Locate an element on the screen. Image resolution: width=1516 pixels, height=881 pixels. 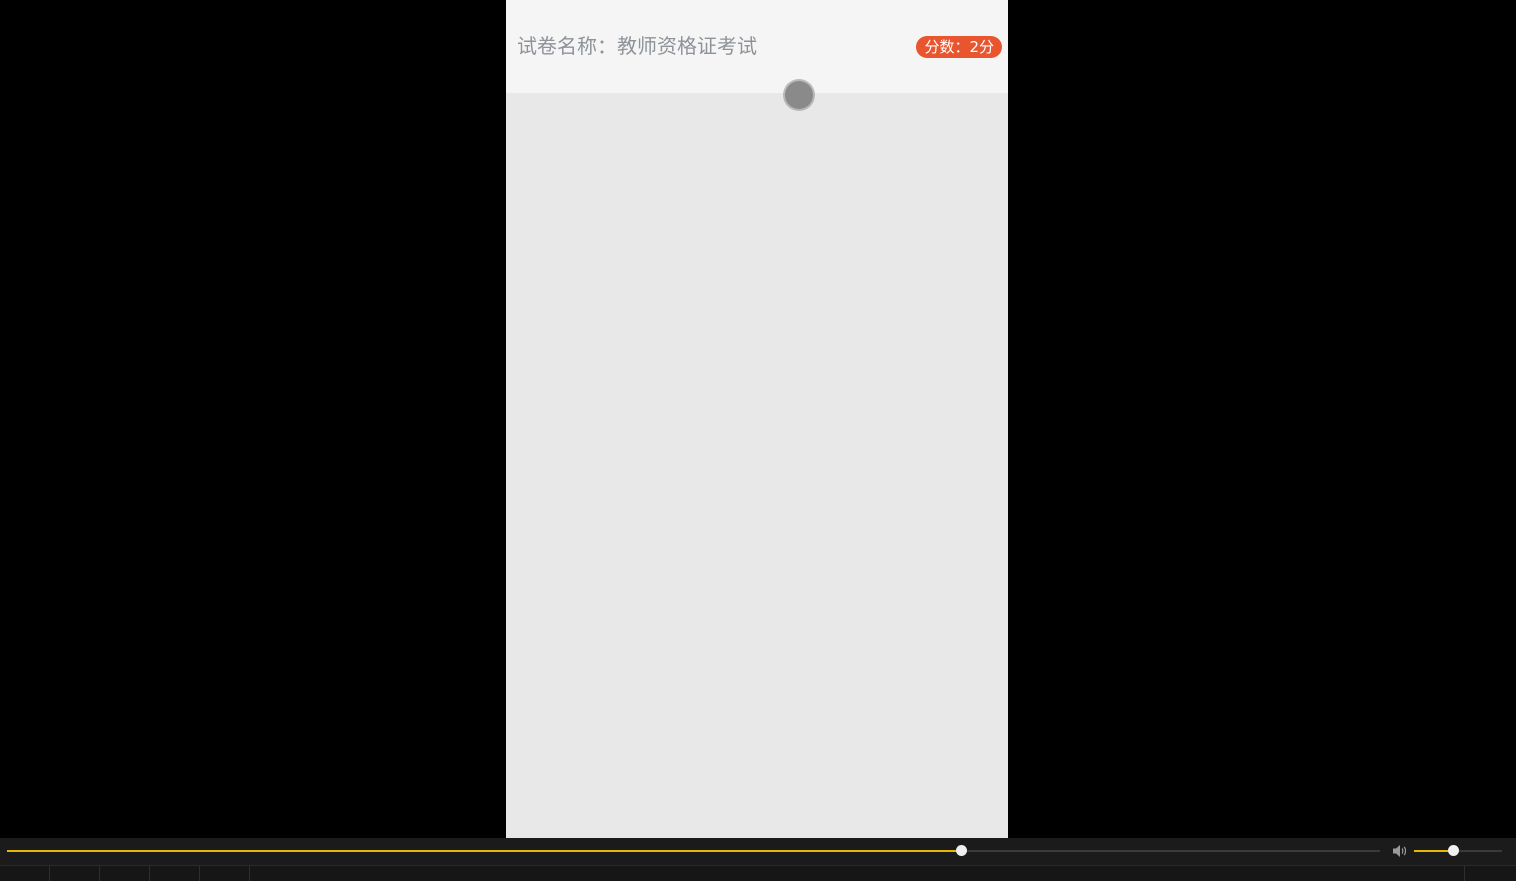
control-bar-spacer is located at coordinates (857, 873).